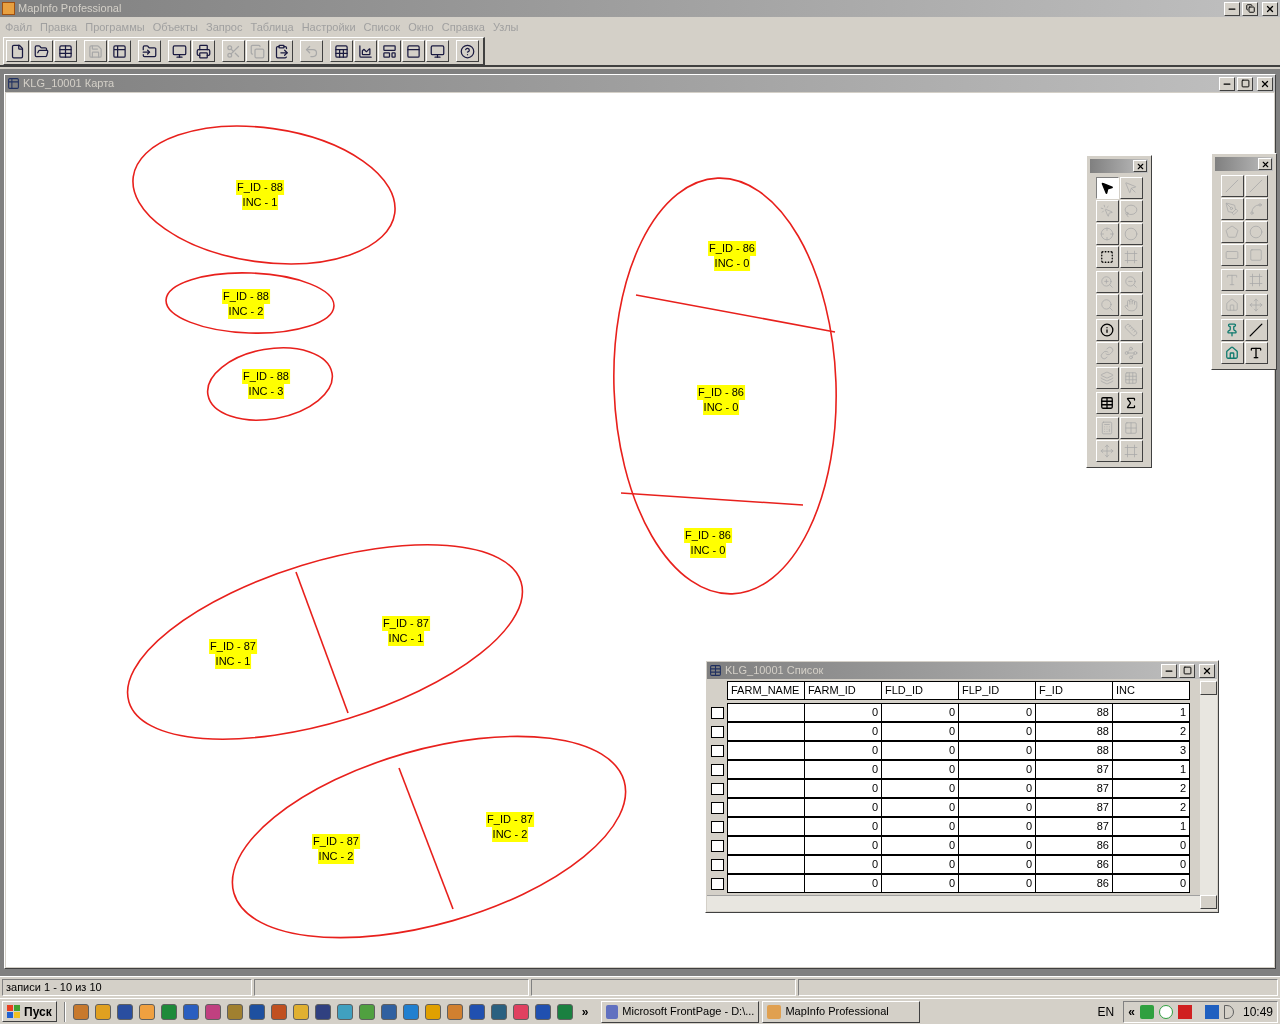 This screenshot has height=1024, width=1280. Describe the element at coordinates (266, 384) in the screenshot. I see `map-label: F_ID - 88 INC - 3` at that location.